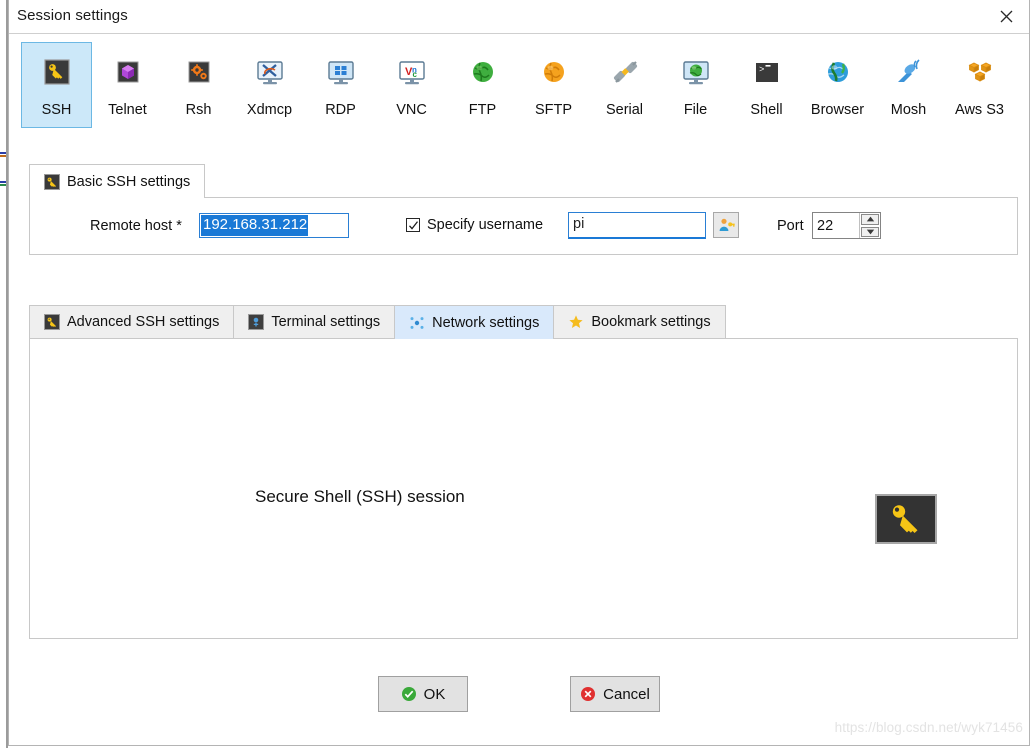  What do you see at coordinates (1006, 16) in the screenshot?
I see `close-icon` at bounding box center [1006, 16].